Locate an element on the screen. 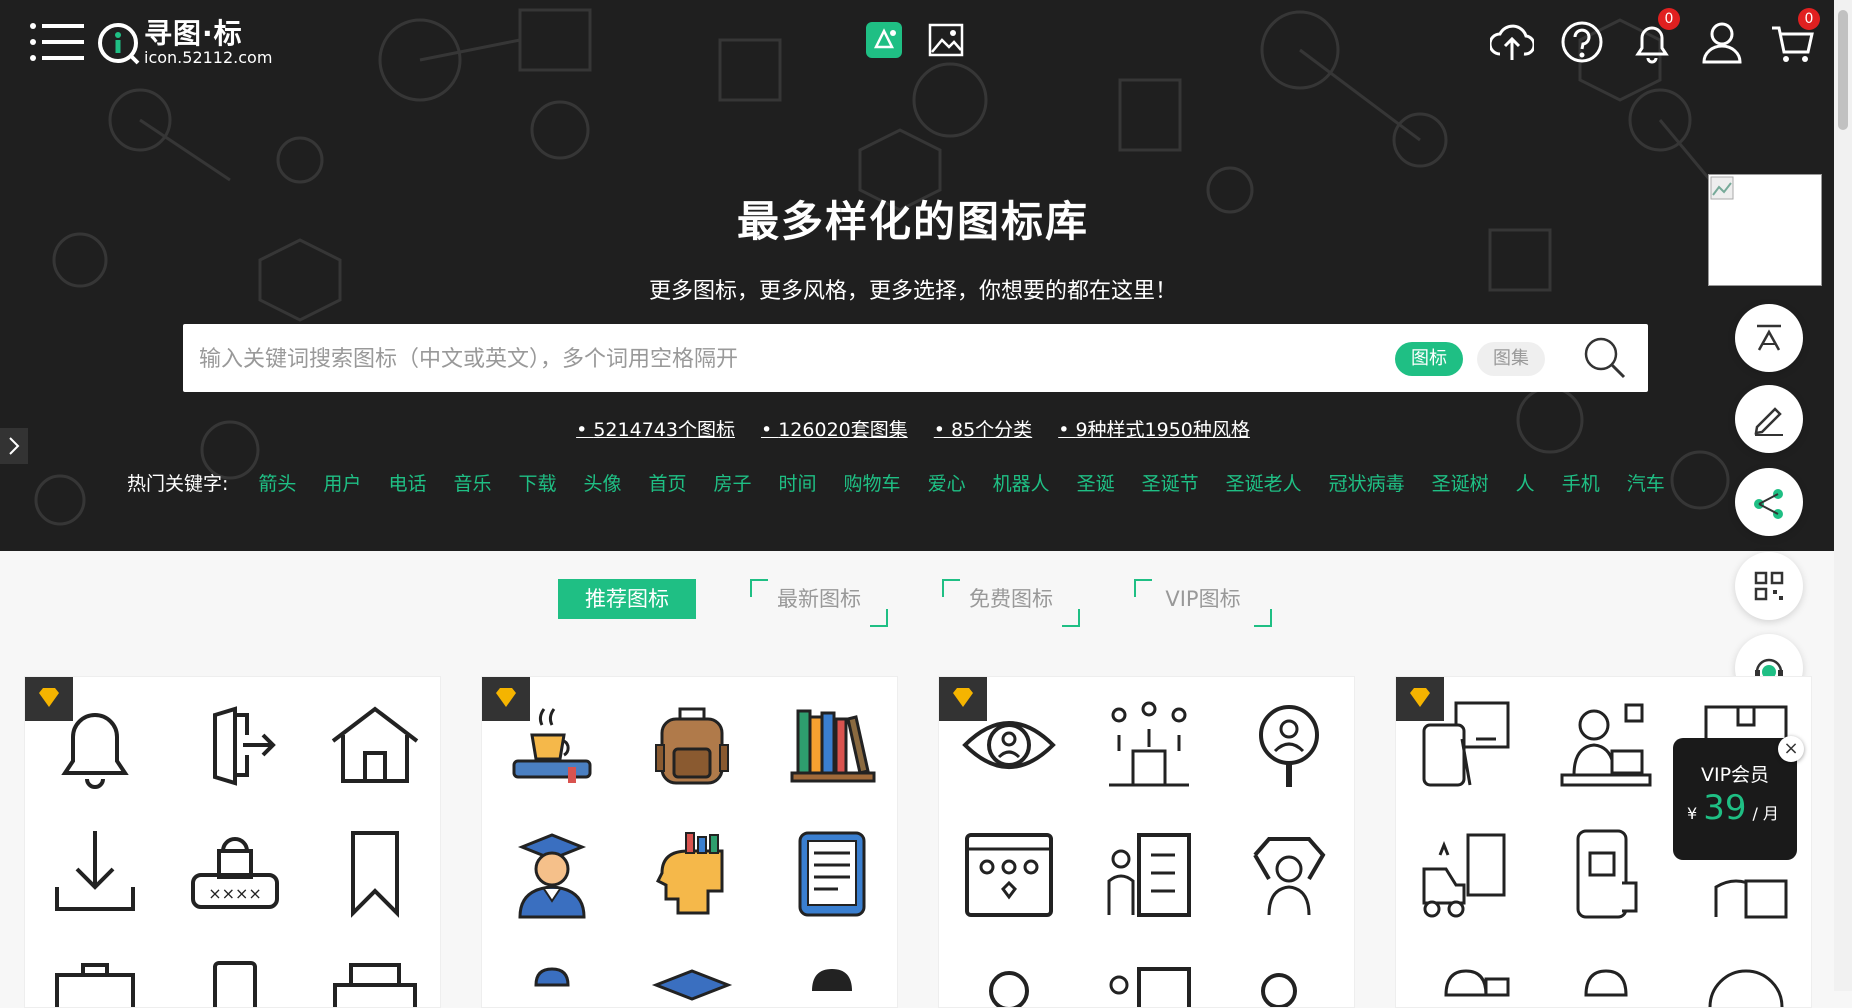 The height and width of the screenshot is (1008, 1852). stat-icons: 5214743个图标 is located at coordinates (655, 428).